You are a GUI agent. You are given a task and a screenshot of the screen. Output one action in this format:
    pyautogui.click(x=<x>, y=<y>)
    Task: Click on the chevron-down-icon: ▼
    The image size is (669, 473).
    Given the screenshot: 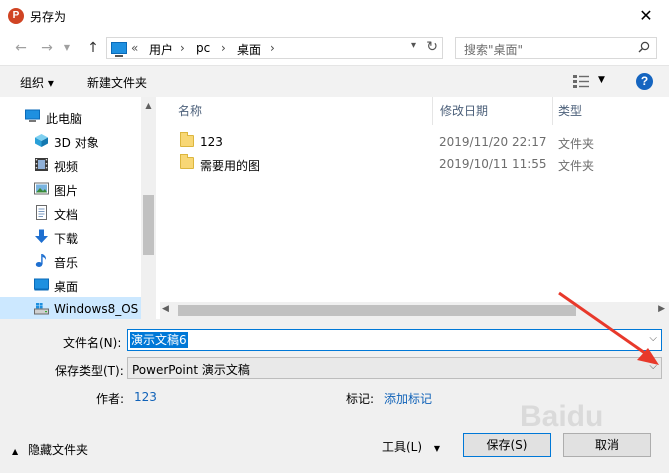 What is the action you would take?
    pyautogui.click(x=67, y=47)
    